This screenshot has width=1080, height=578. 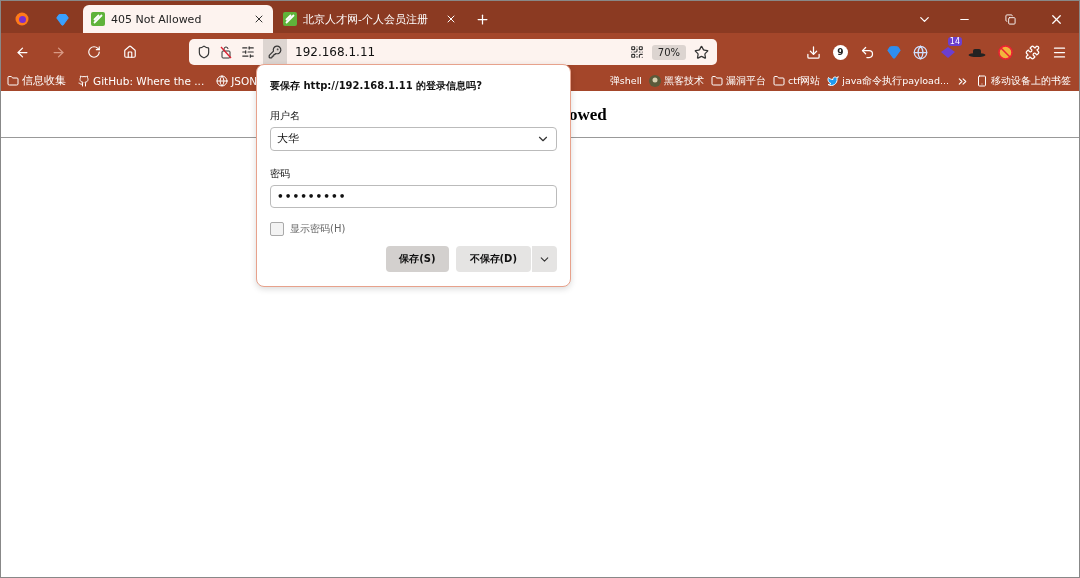 I want to click on zoom-level: 70%, so click(x=668, y=52).